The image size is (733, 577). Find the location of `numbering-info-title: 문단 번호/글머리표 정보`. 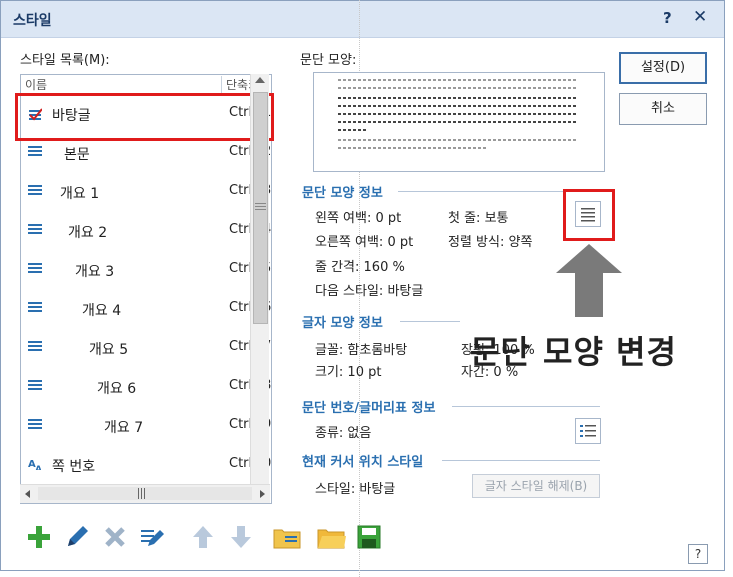

numbering-info-title: 문단 번호/글머리표 정보 is located at coordinates (369, 408).